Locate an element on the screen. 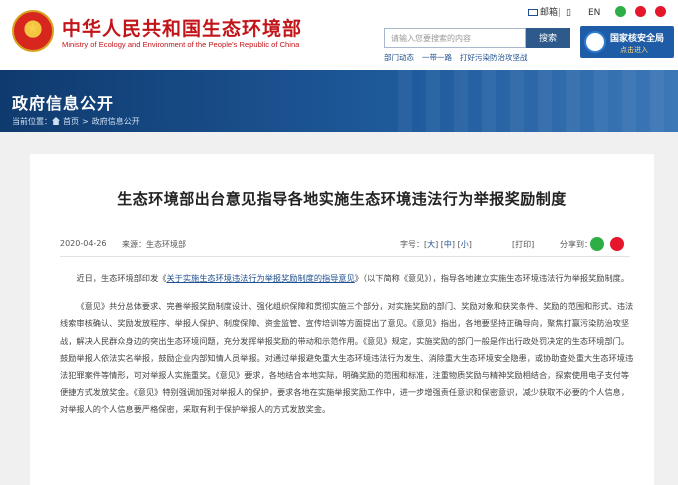  quick-link-belt-road: 一带一路 is located at coordinates (437, 57).